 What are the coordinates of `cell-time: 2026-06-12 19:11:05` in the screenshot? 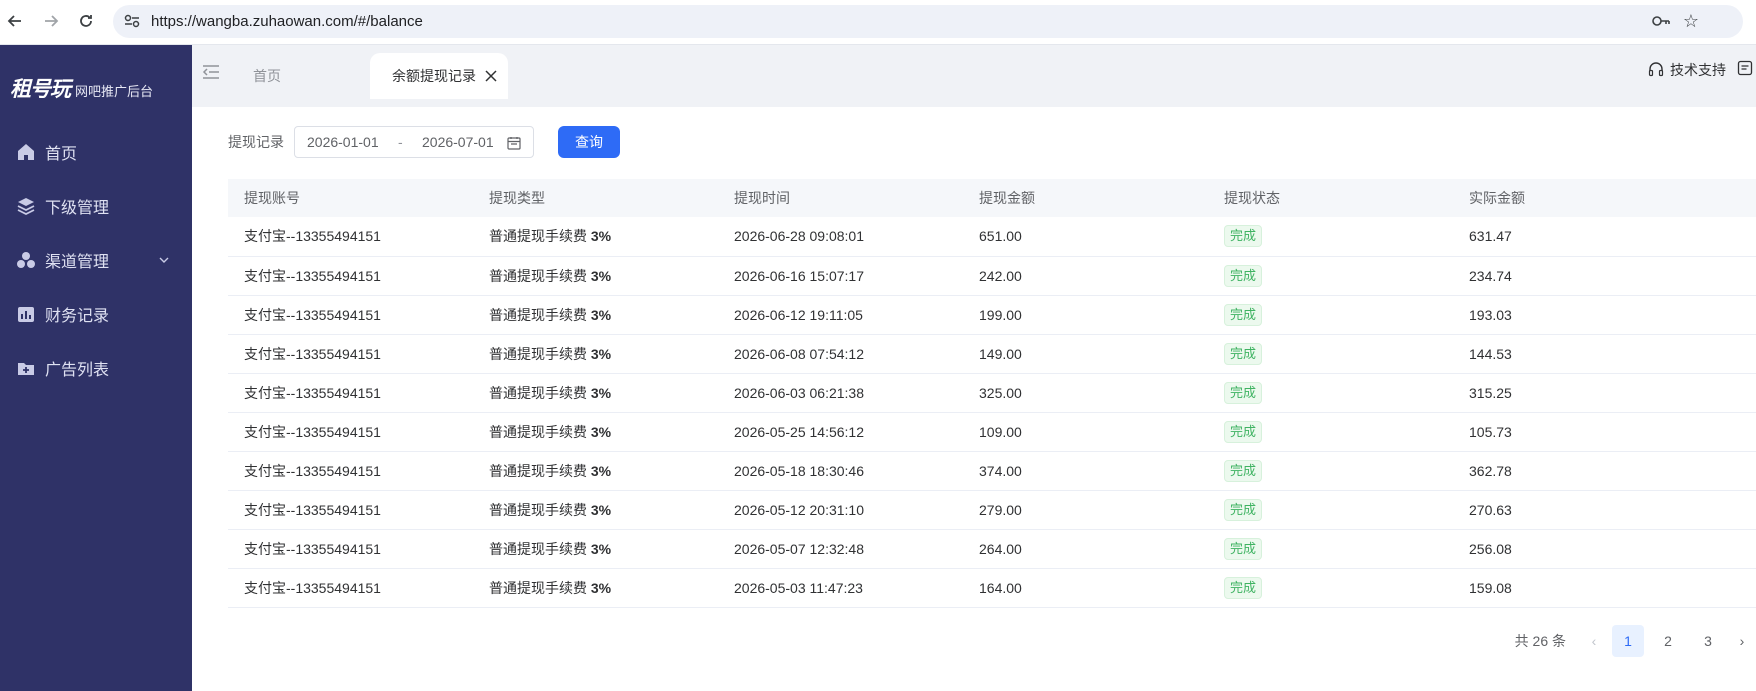 It's located at (798, 314).